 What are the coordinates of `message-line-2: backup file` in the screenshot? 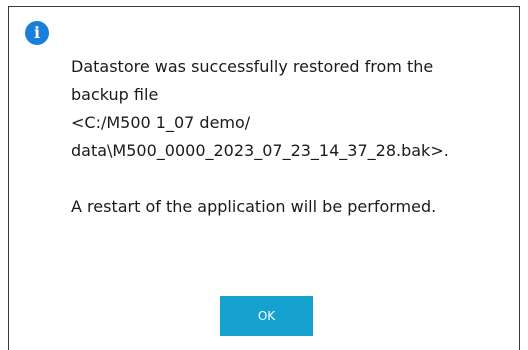 It's located at (115, 94).